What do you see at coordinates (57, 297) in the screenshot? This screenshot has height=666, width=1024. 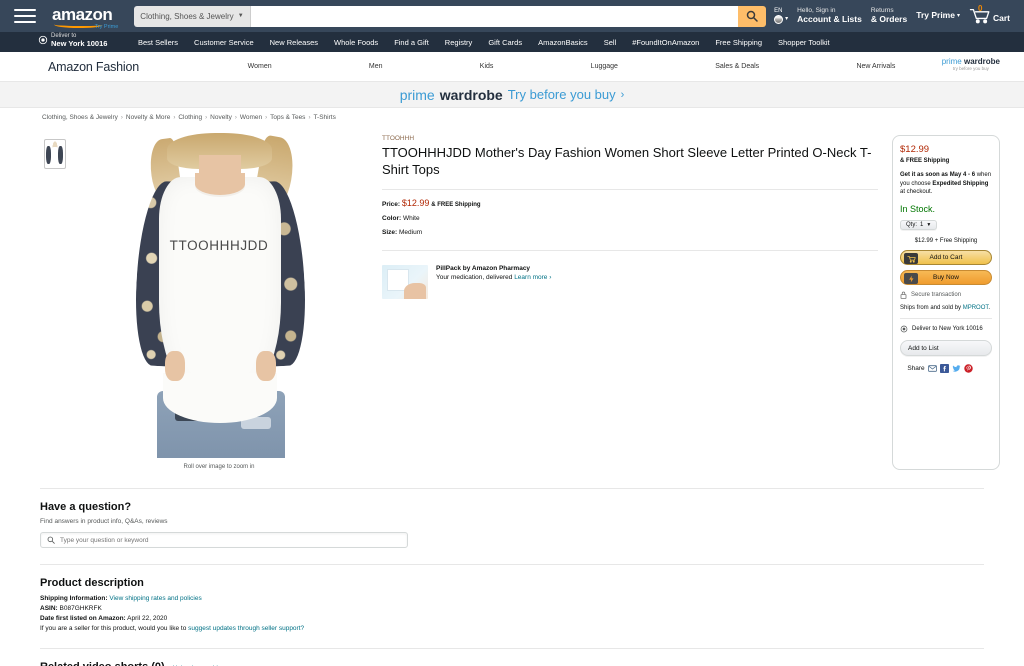 I see `thumbnail-strip` at bounding box center [57, 297].